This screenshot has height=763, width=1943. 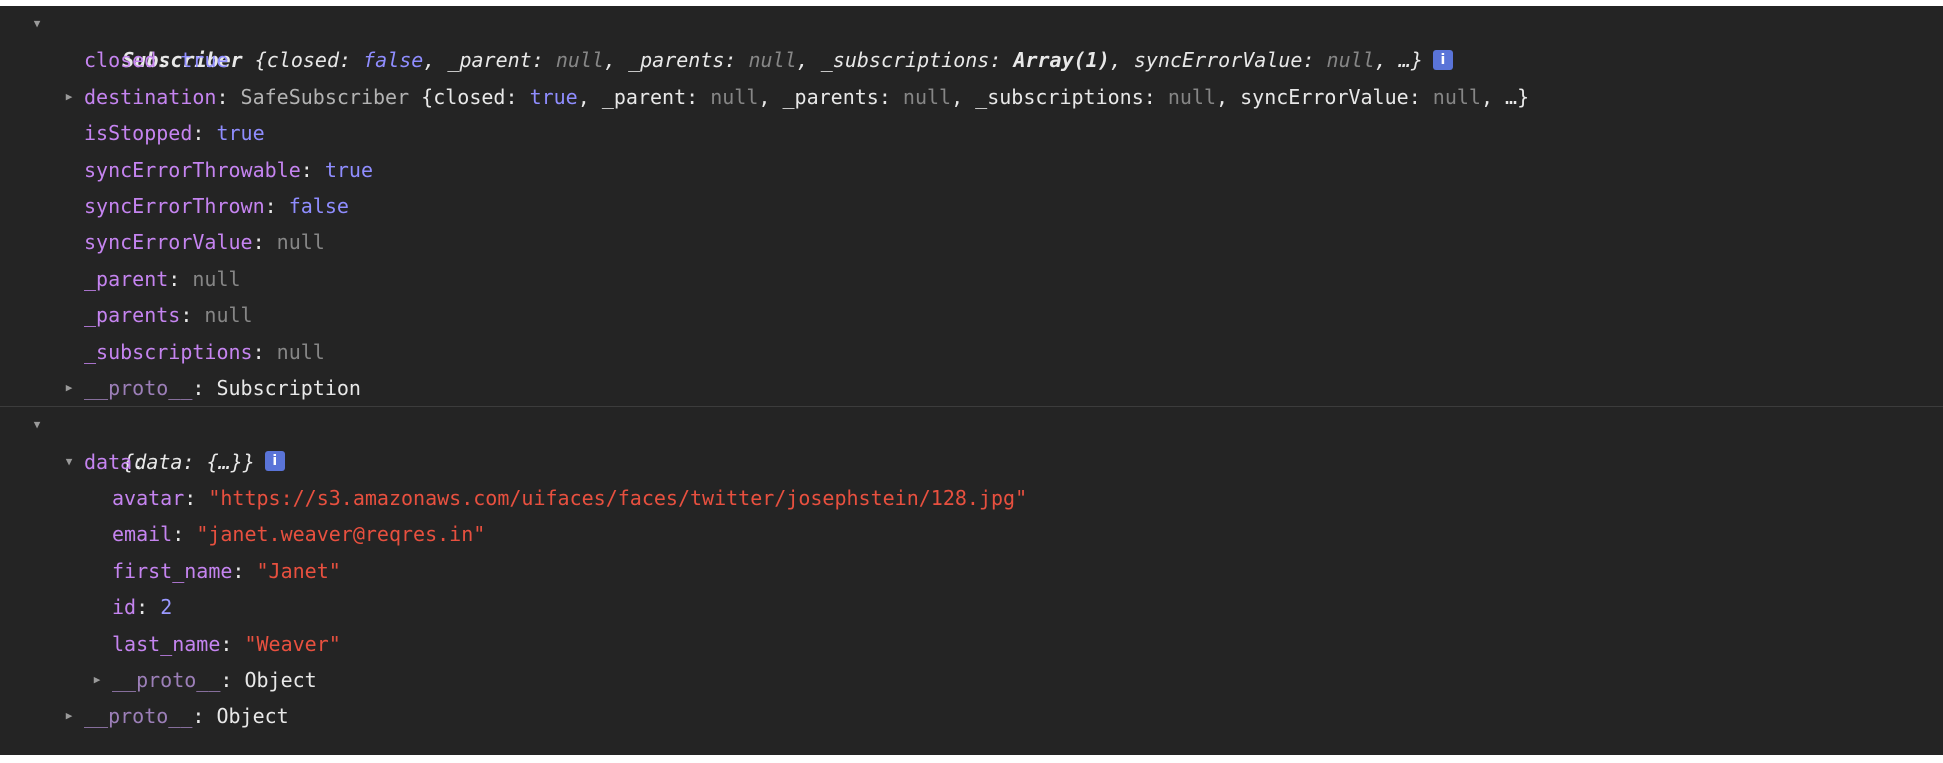 What do you see at coordinates (1059, 96) in the screenshot?
I see `preview-key: _subscriptions` at bounding box center [1059, 96].